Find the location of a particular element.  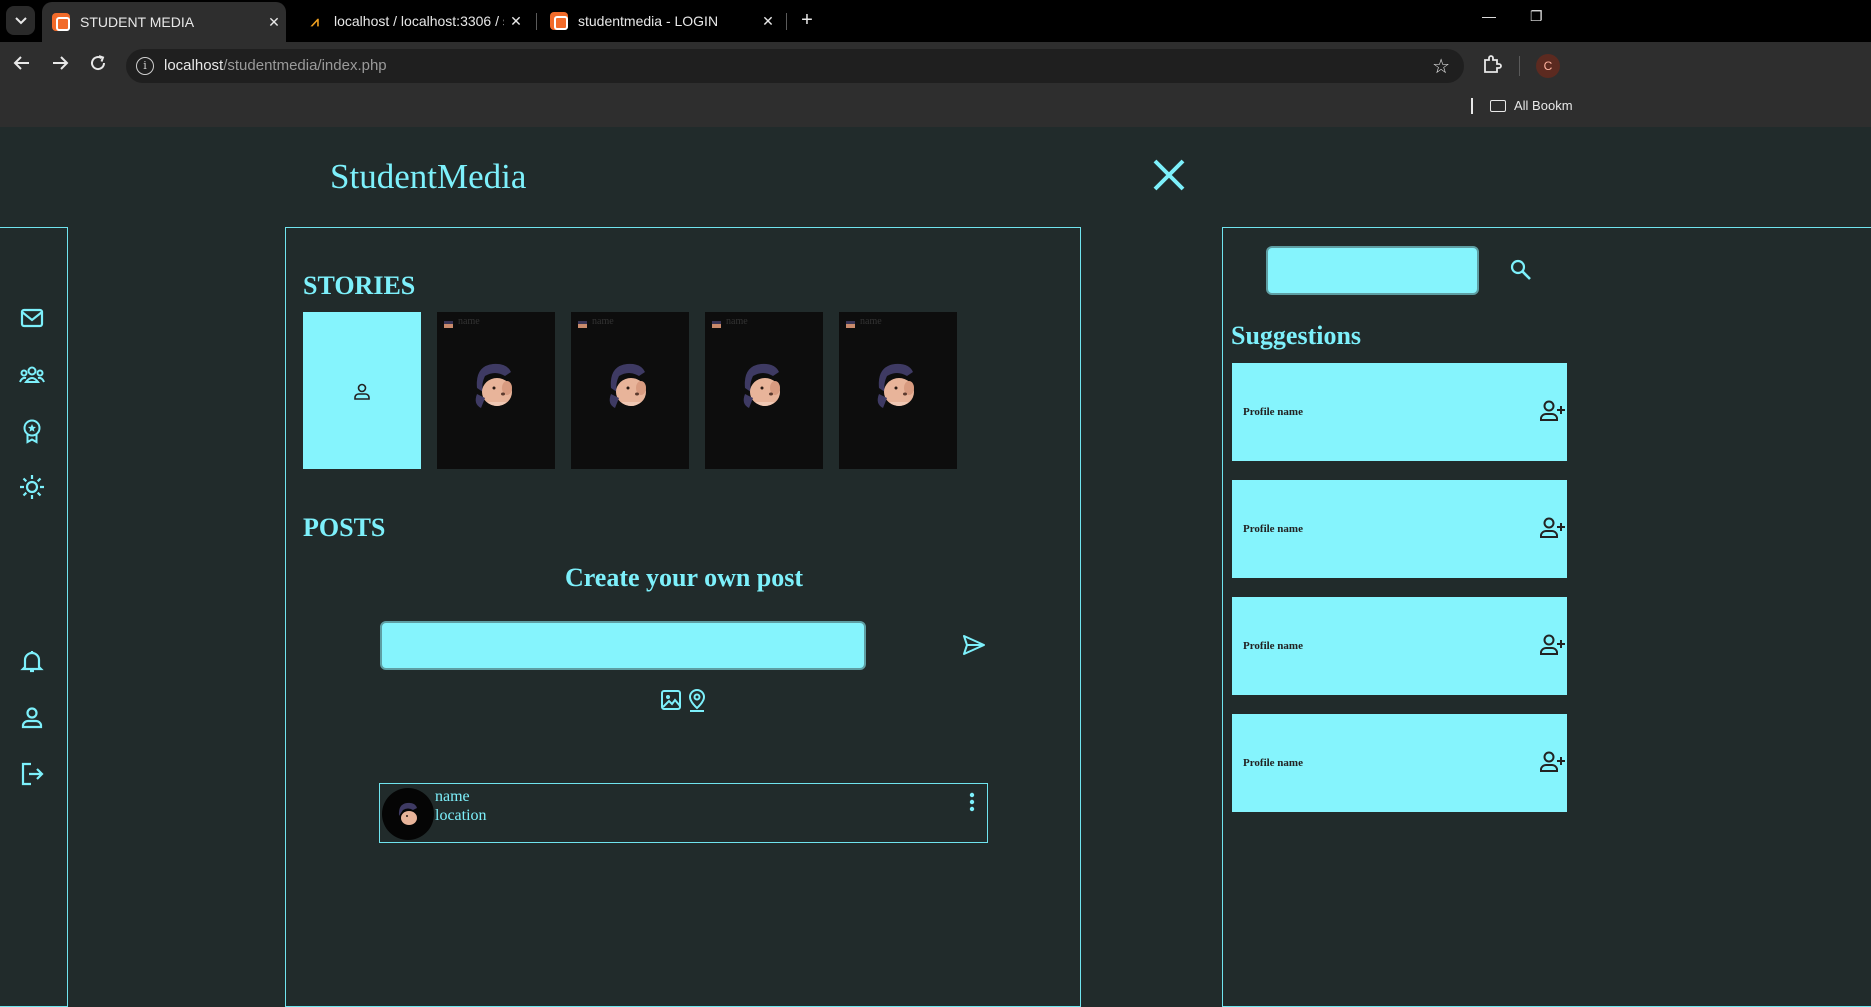

site-info-icon: i is located at coordinates (145, 66).